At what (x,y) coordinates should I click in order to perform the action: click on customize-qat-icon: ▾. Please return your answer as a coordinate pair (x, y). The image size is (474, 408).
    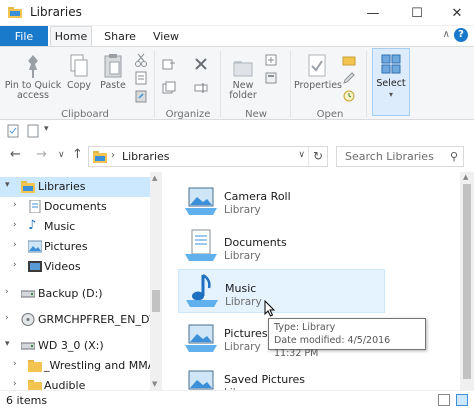
    Looking at the image, I should click on (46, 129).